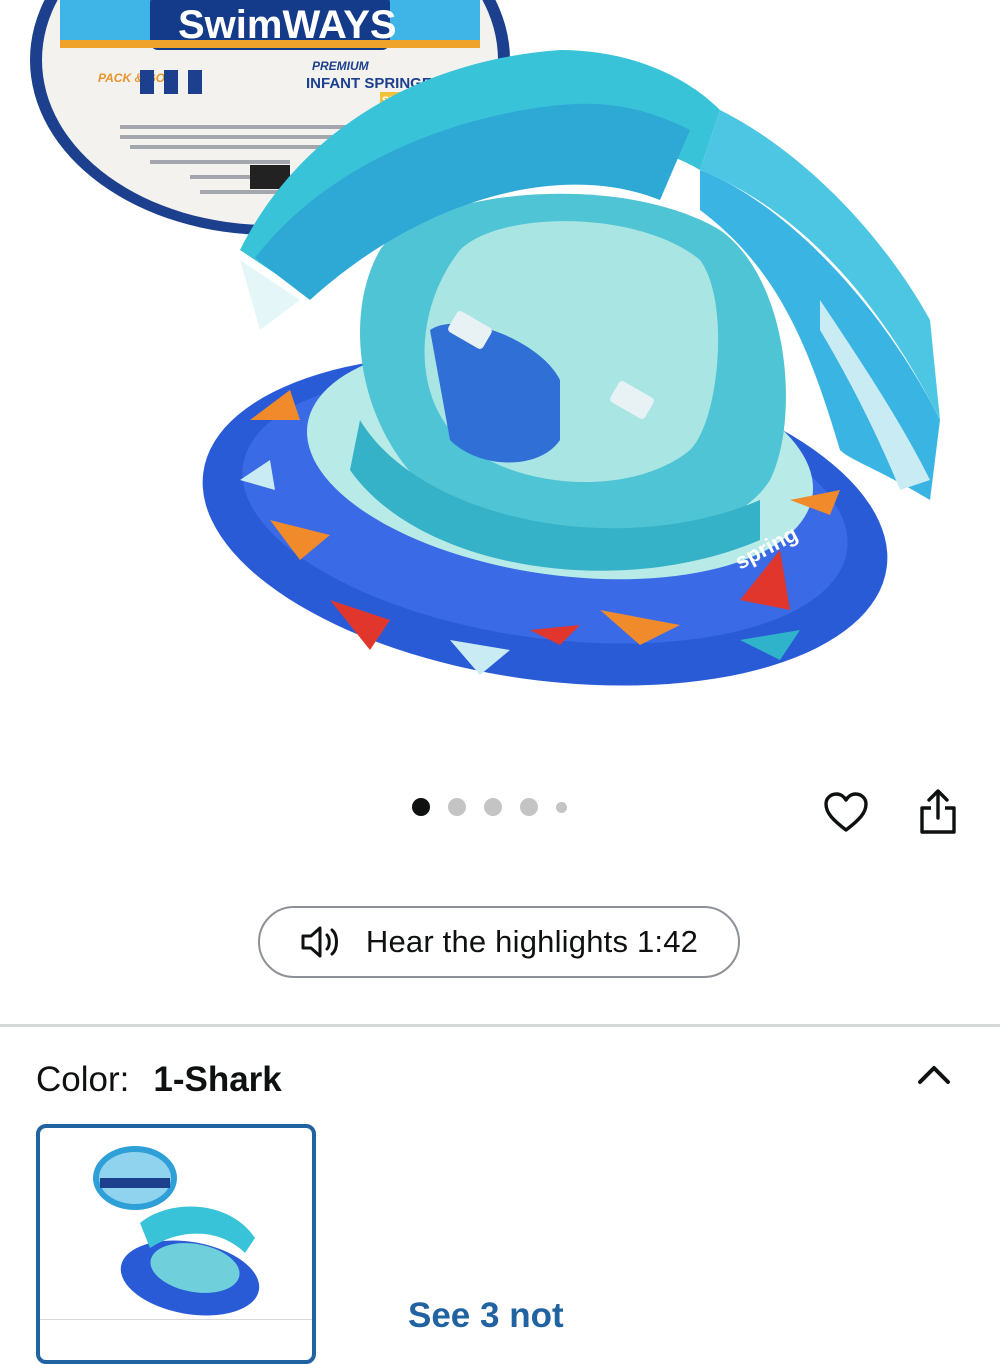 This screenshot has height=1364, width=1000. What do you see at coordinates (532, 941) in the screenshot?
I see `hear-highlights-label: Hear the highlights 1:42` at bounding box center [532, 941].